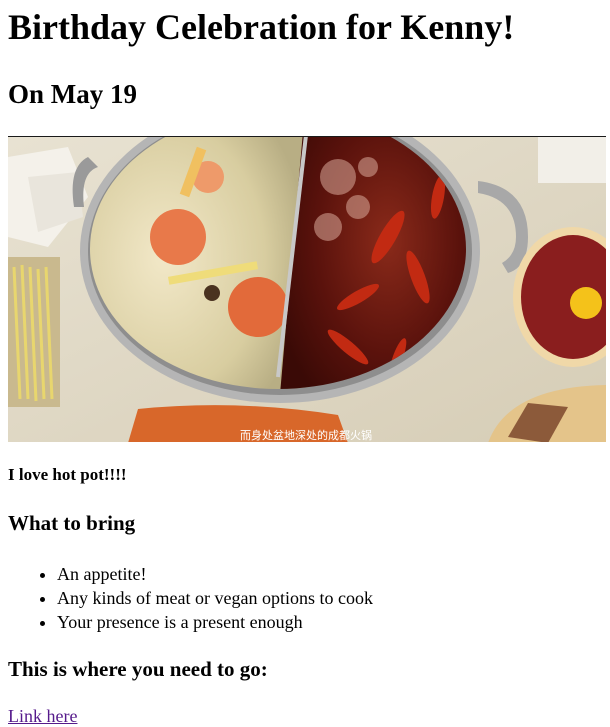 Image resolution: width=610 pixels, height=727 pixels. I want to click on date-heading: On May 19, so click(73, 94).